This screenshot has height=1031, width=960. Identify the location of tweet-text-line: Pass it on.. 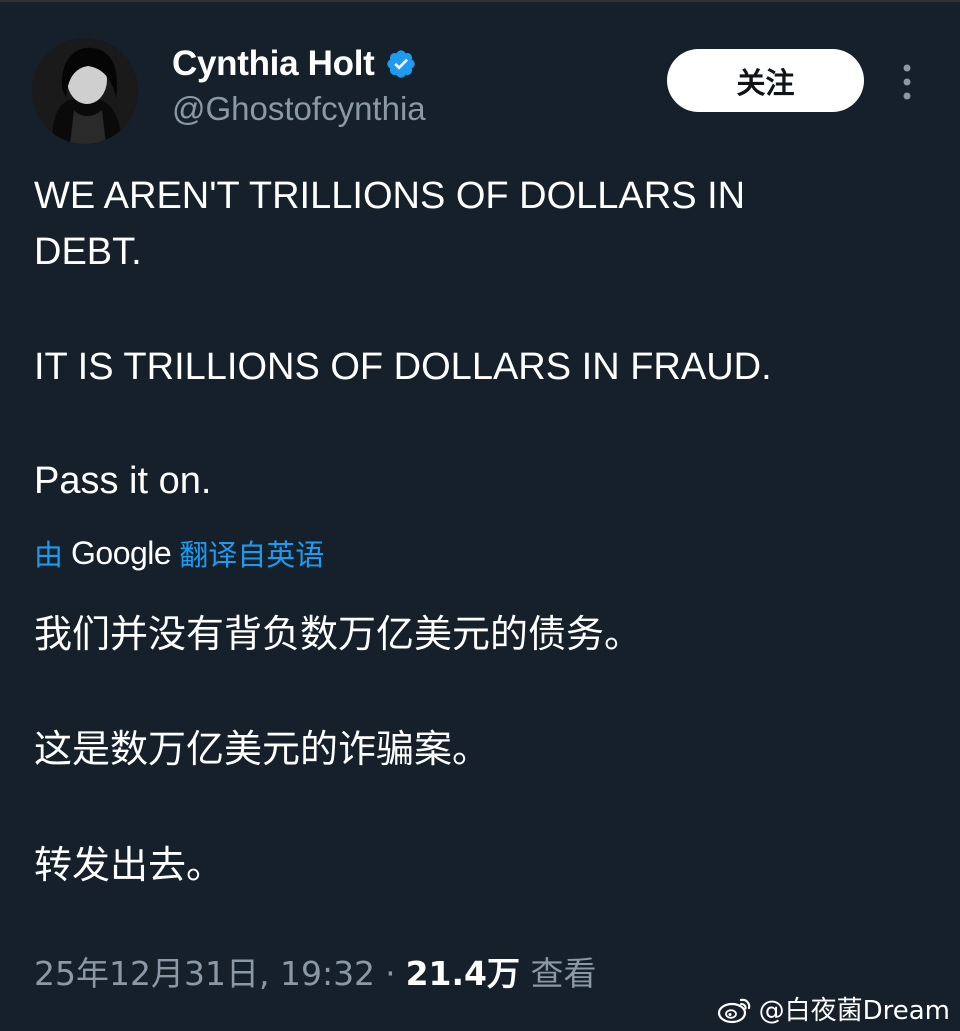
(123, 481).